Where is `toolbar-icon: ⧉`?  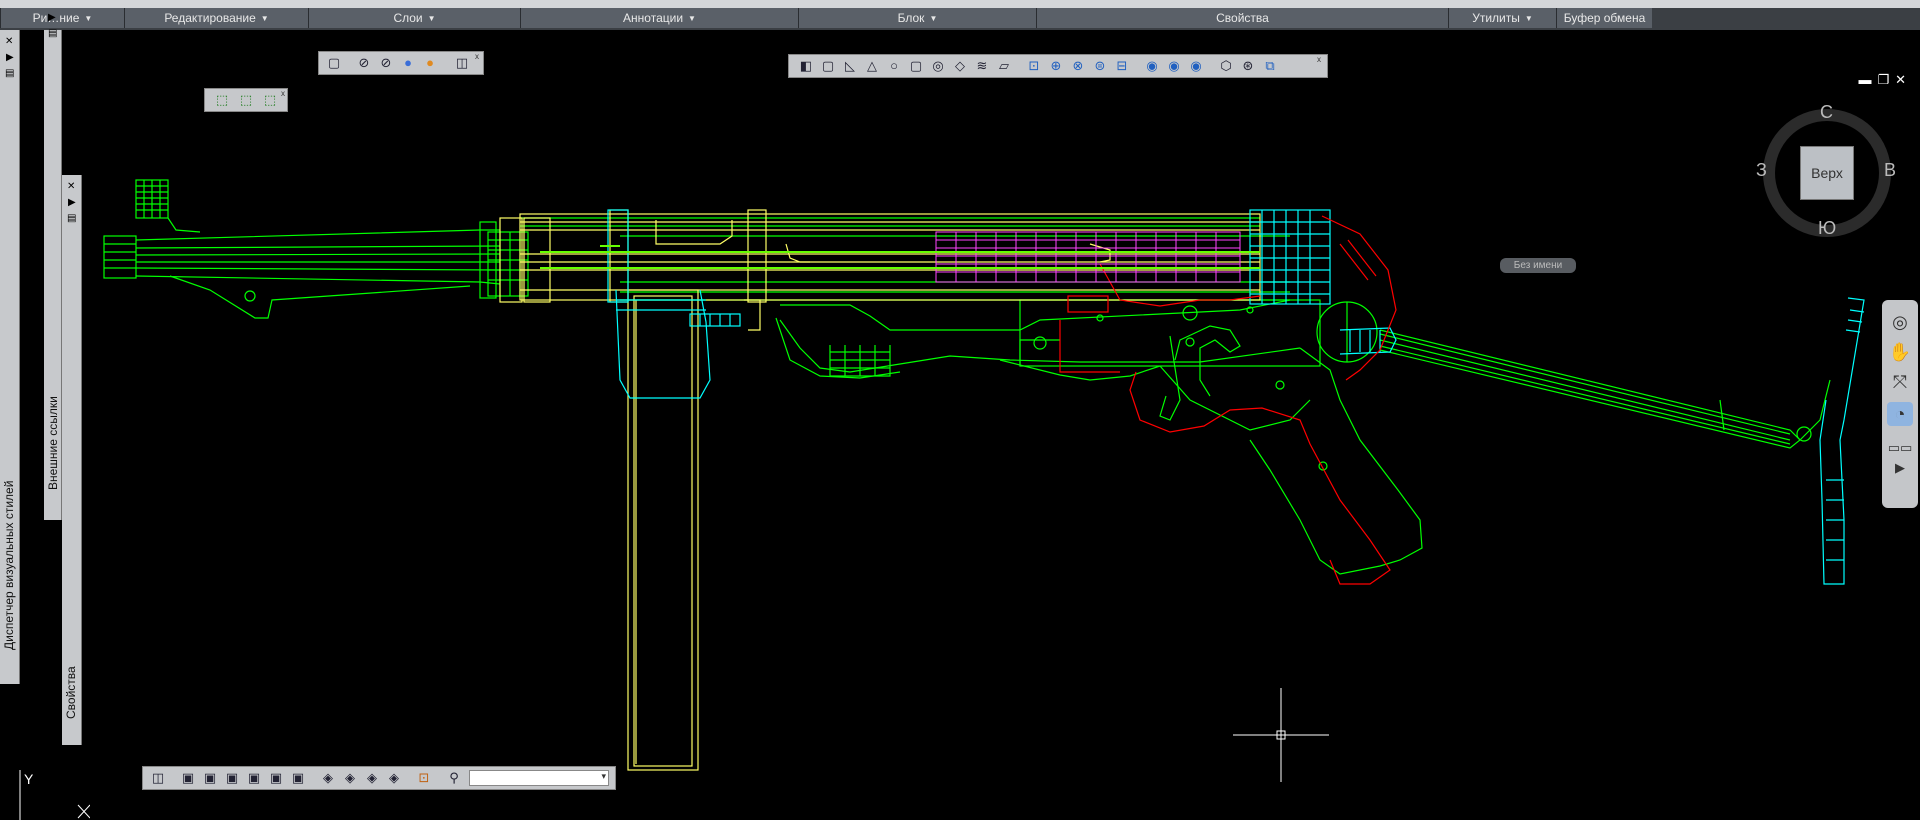
toolbar-icon: ⧉ is located at coordinates (1270, 66).